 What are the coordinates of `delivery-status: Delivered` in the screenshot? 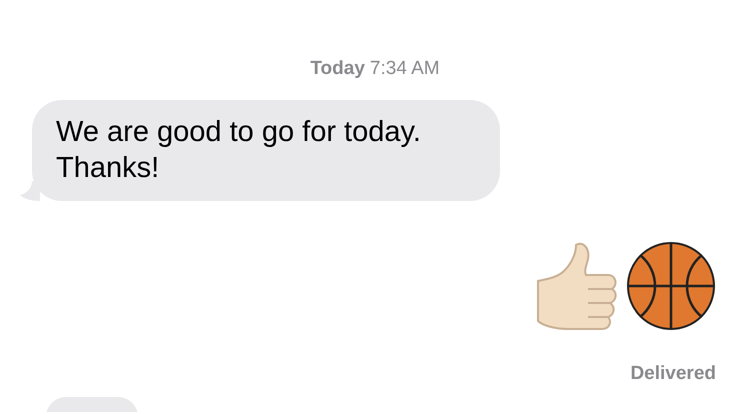 It's located at (673, 374).